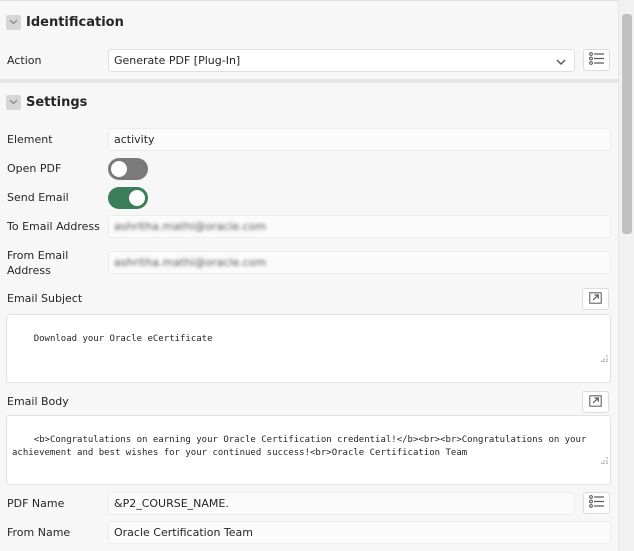  I want to click on action-label: Action, so click(24, 60).